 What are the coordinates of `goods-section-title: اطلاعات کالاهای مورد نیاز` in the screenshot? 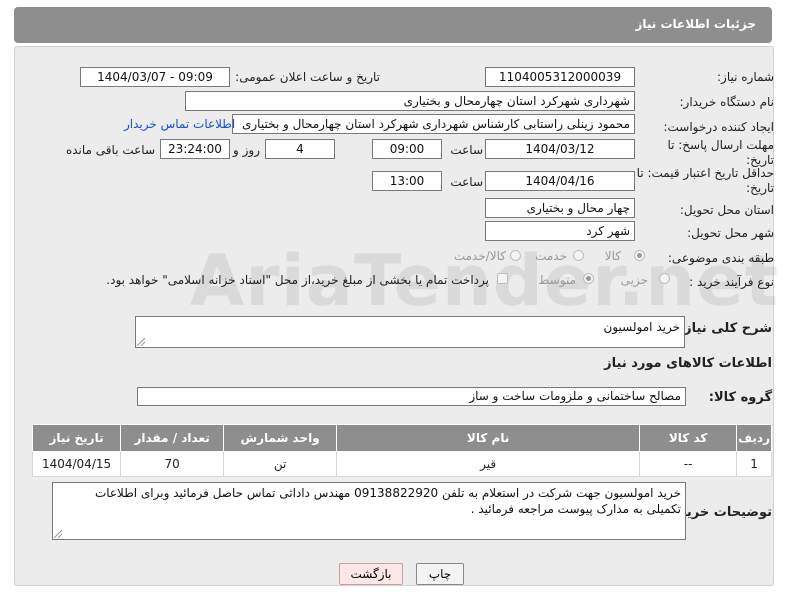 It's located at (688, 363).